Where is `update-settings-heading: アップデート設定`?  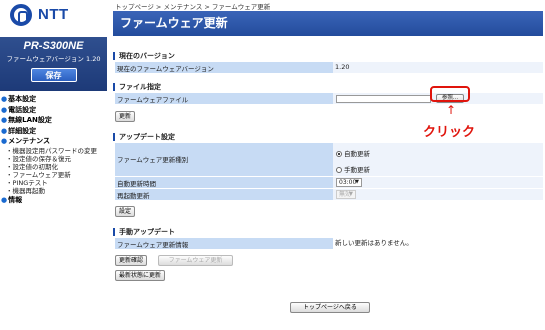 update-settings-heading: アップデート設定 is located at coordinates (144, 137).